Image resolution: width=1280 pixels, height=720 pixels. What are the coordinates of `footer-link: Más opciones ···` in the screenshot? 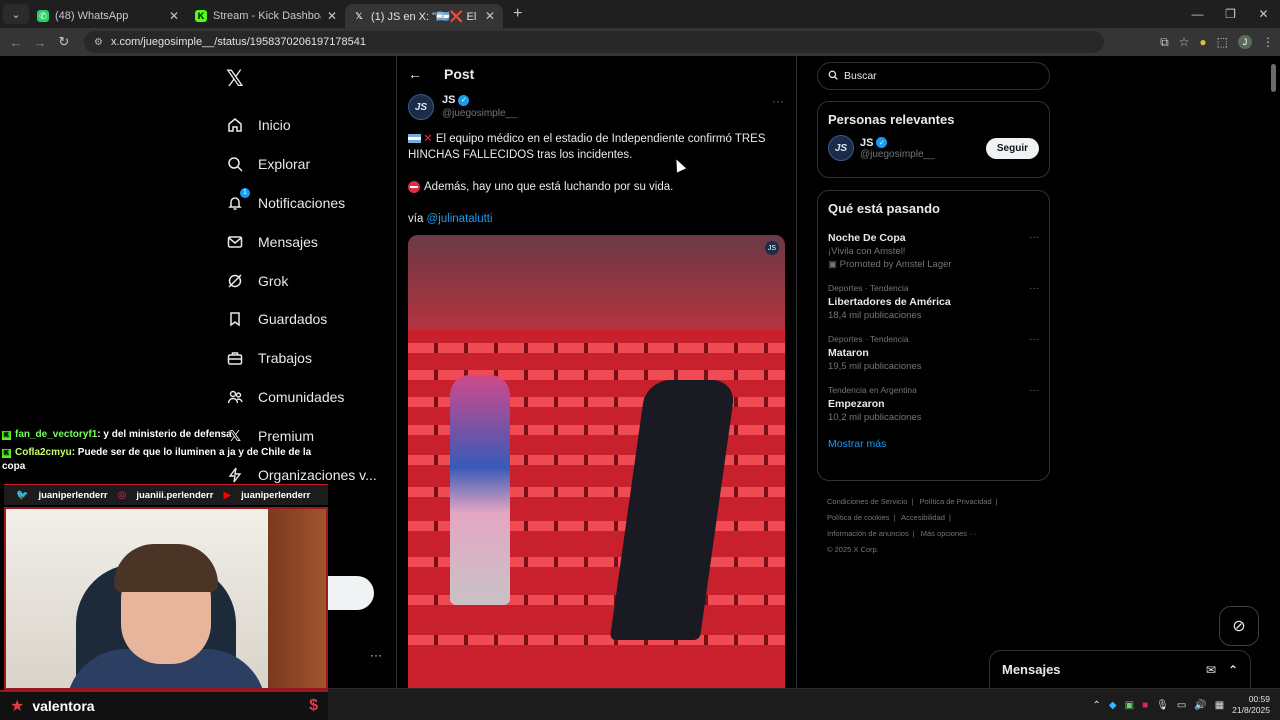 It's located at (949, 533).